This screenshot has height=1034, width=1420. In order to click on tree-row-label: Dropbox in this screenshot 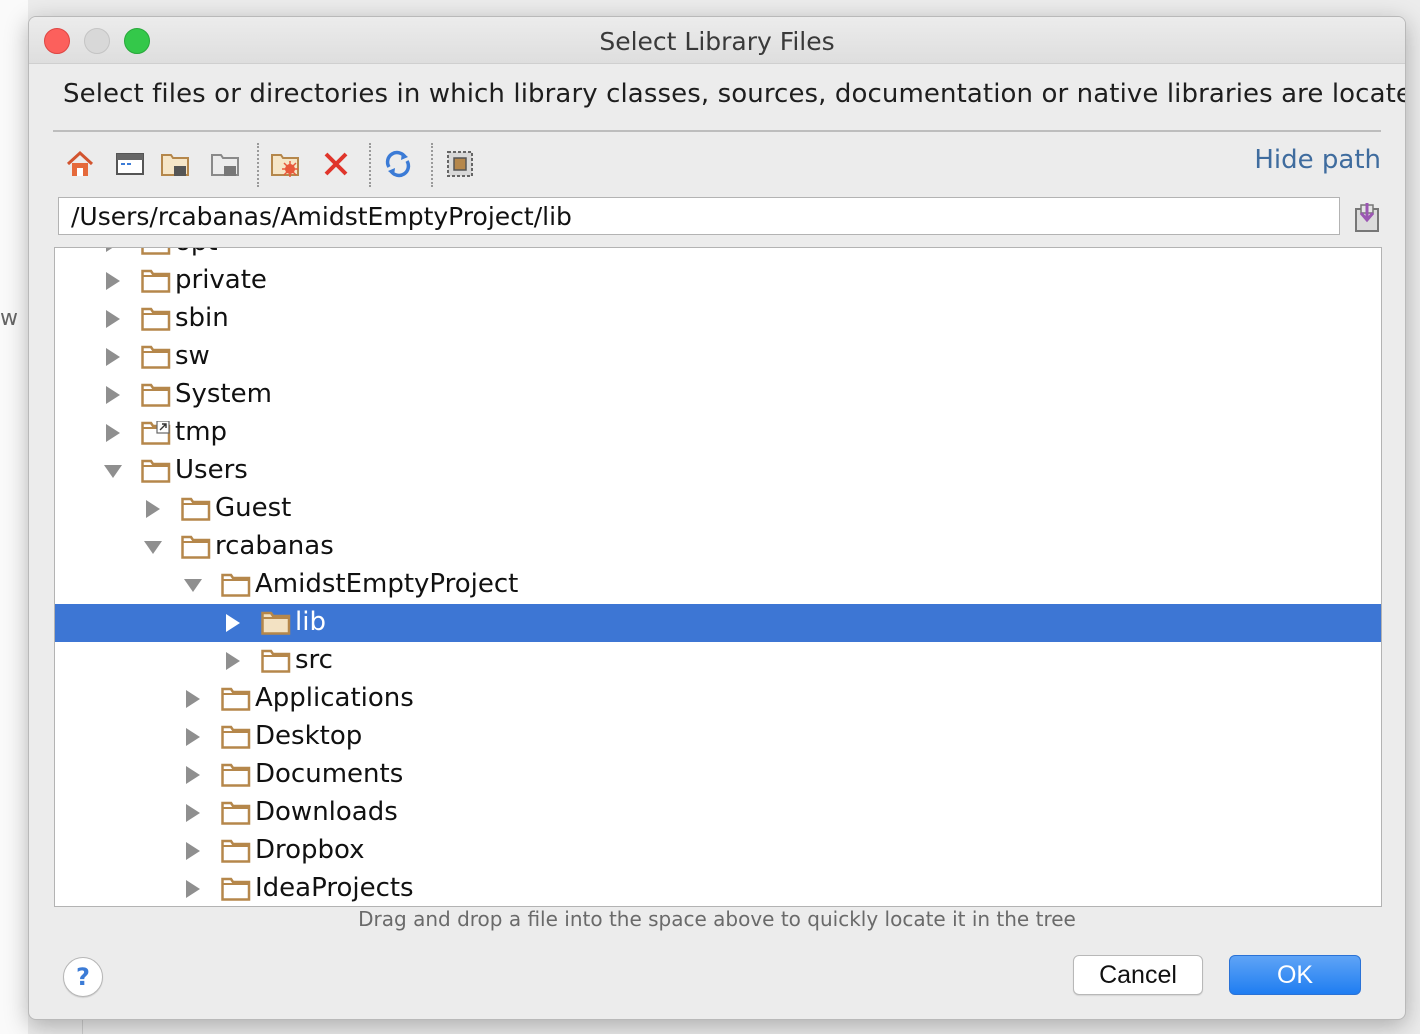, I will do `click(310, 850)`.